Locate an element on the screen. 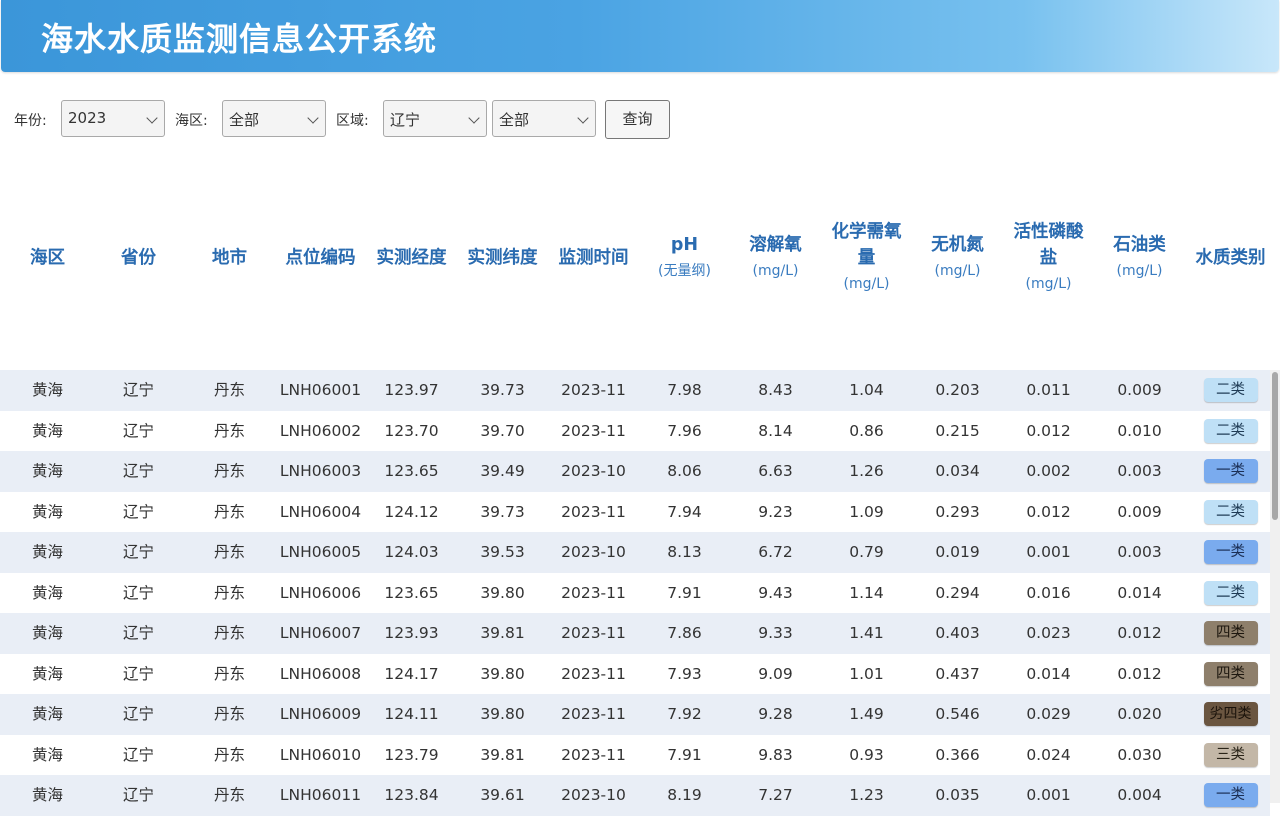 The width and height of the screenshot is (1280, 816). cell-dissolved-oxygen: 8.43 is located at coordinates (775, 390).